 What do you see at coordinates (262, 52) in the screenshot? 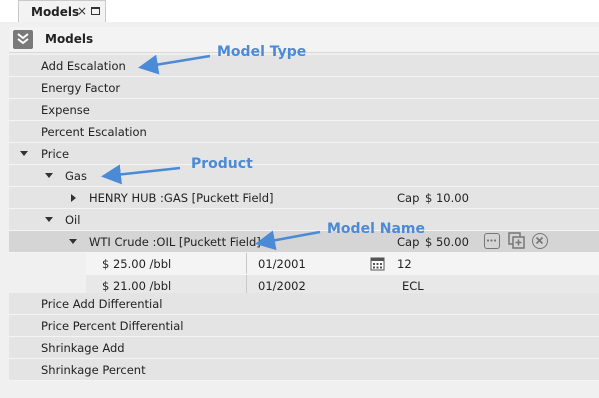
I see `annotation-model-type: Model Type` at bounding box center [262, 52].